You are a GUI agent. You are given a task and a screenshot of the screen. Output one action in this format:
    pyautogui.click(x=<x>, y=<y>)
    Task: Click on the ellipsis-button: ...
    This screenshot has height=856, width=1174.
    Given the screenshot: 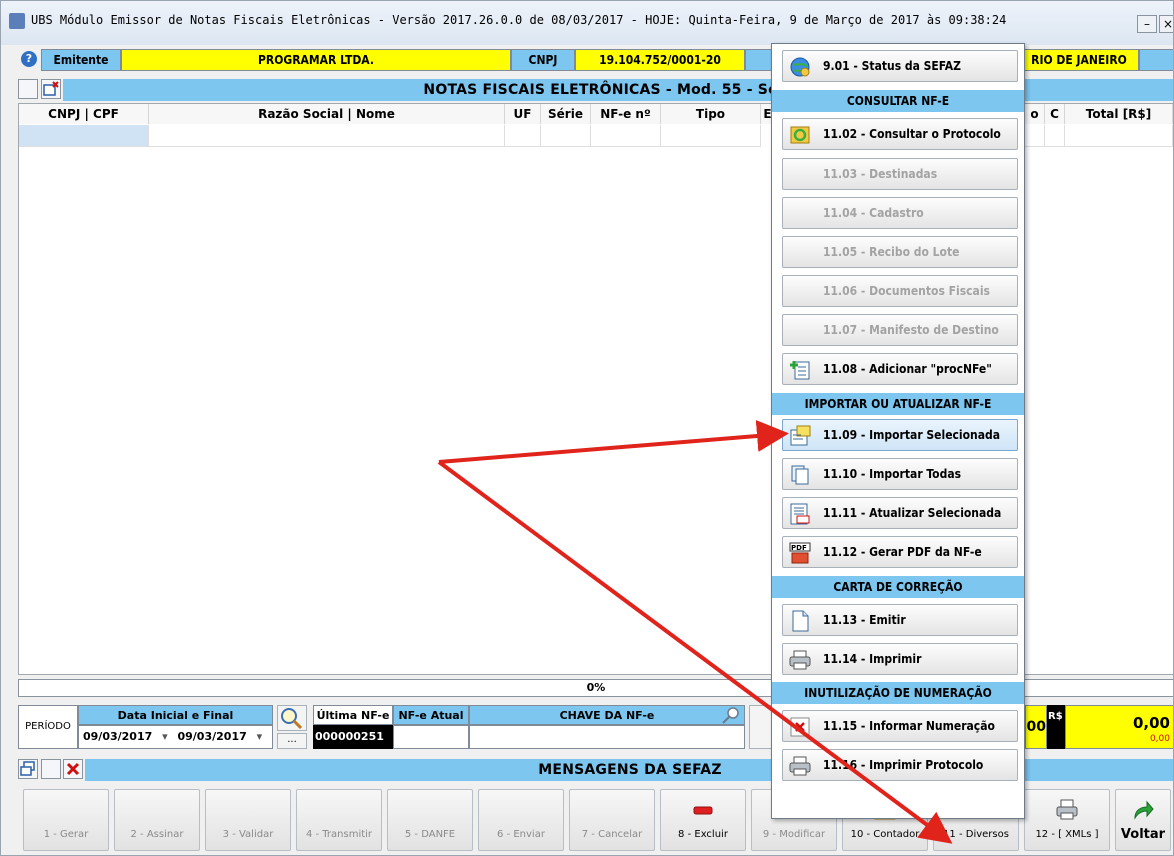 What is the action you would take?
    pyautogui.click(x=292, y=741)
    